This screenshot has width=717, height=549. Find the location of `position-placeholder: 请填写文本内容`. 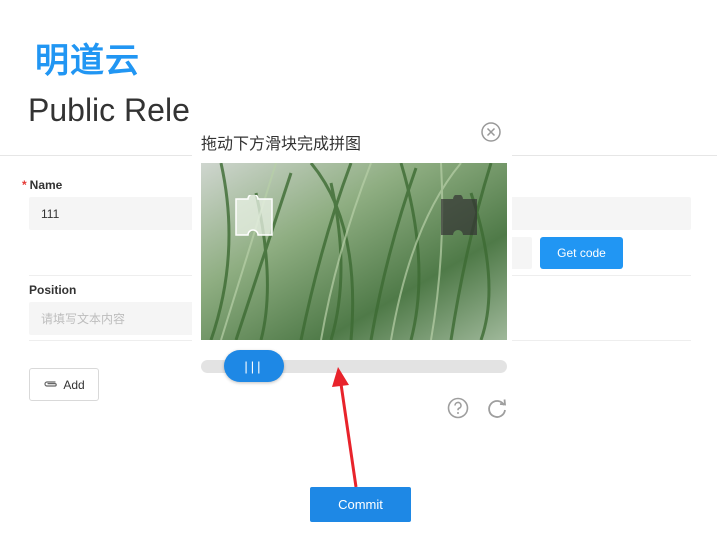

position-placeholder: 请填写文本内容 is located at coordinates (83, 319).